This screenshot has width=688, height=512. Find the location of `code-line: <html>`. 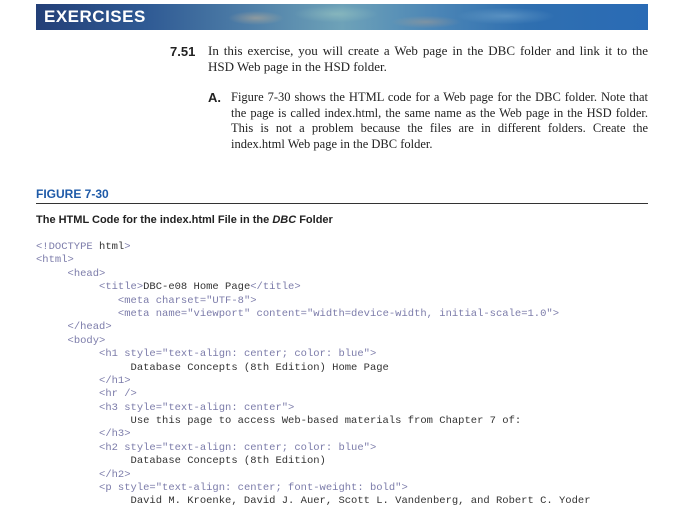

code-line: <html> is located at coordinates (356, 260).